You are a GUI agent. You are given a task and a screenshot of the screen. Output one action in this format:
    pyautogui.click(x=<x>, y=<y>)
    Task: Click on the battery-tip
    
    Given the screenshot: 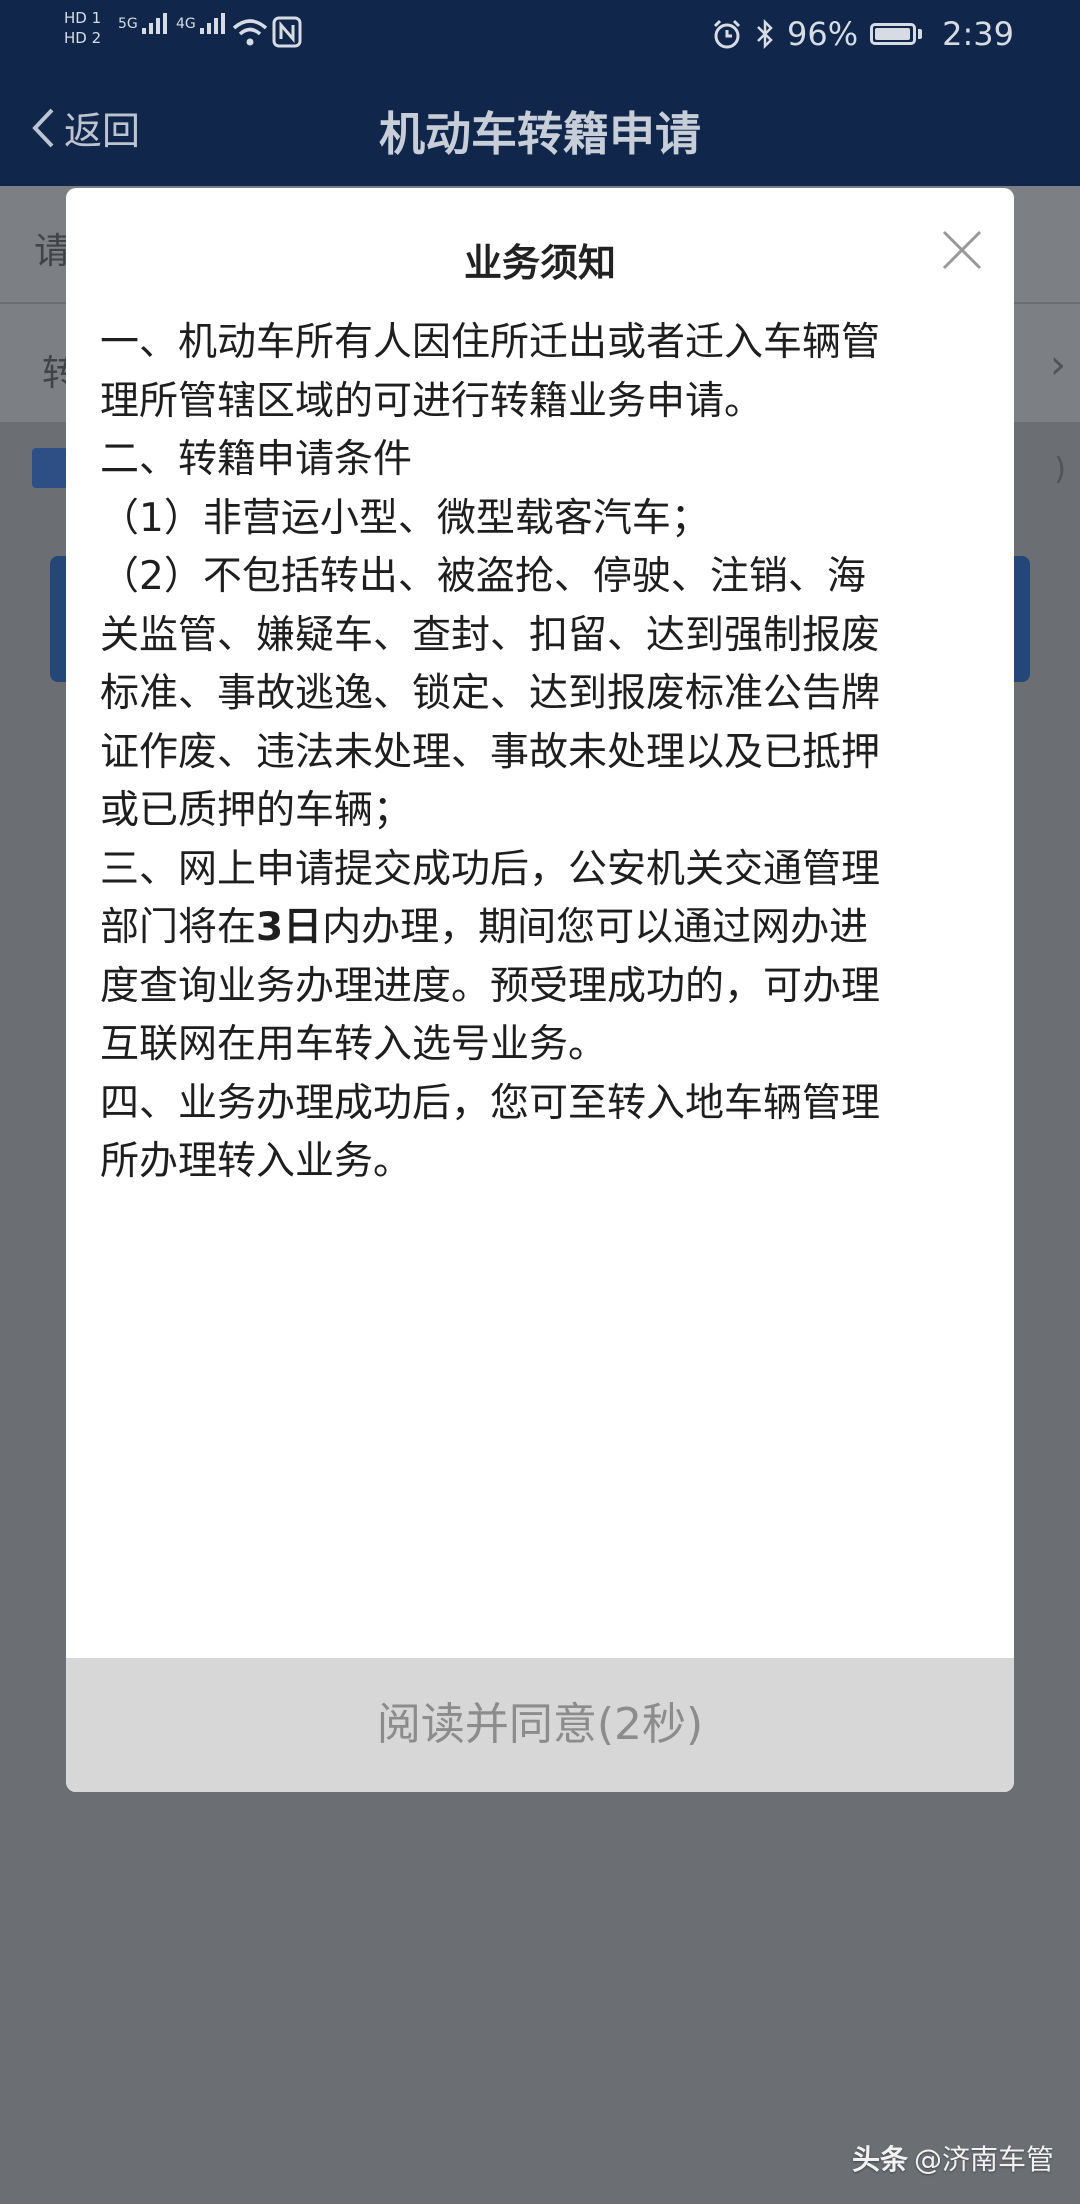 What is the action you would take?
    pyautogui.click(x=920, y=34)
    